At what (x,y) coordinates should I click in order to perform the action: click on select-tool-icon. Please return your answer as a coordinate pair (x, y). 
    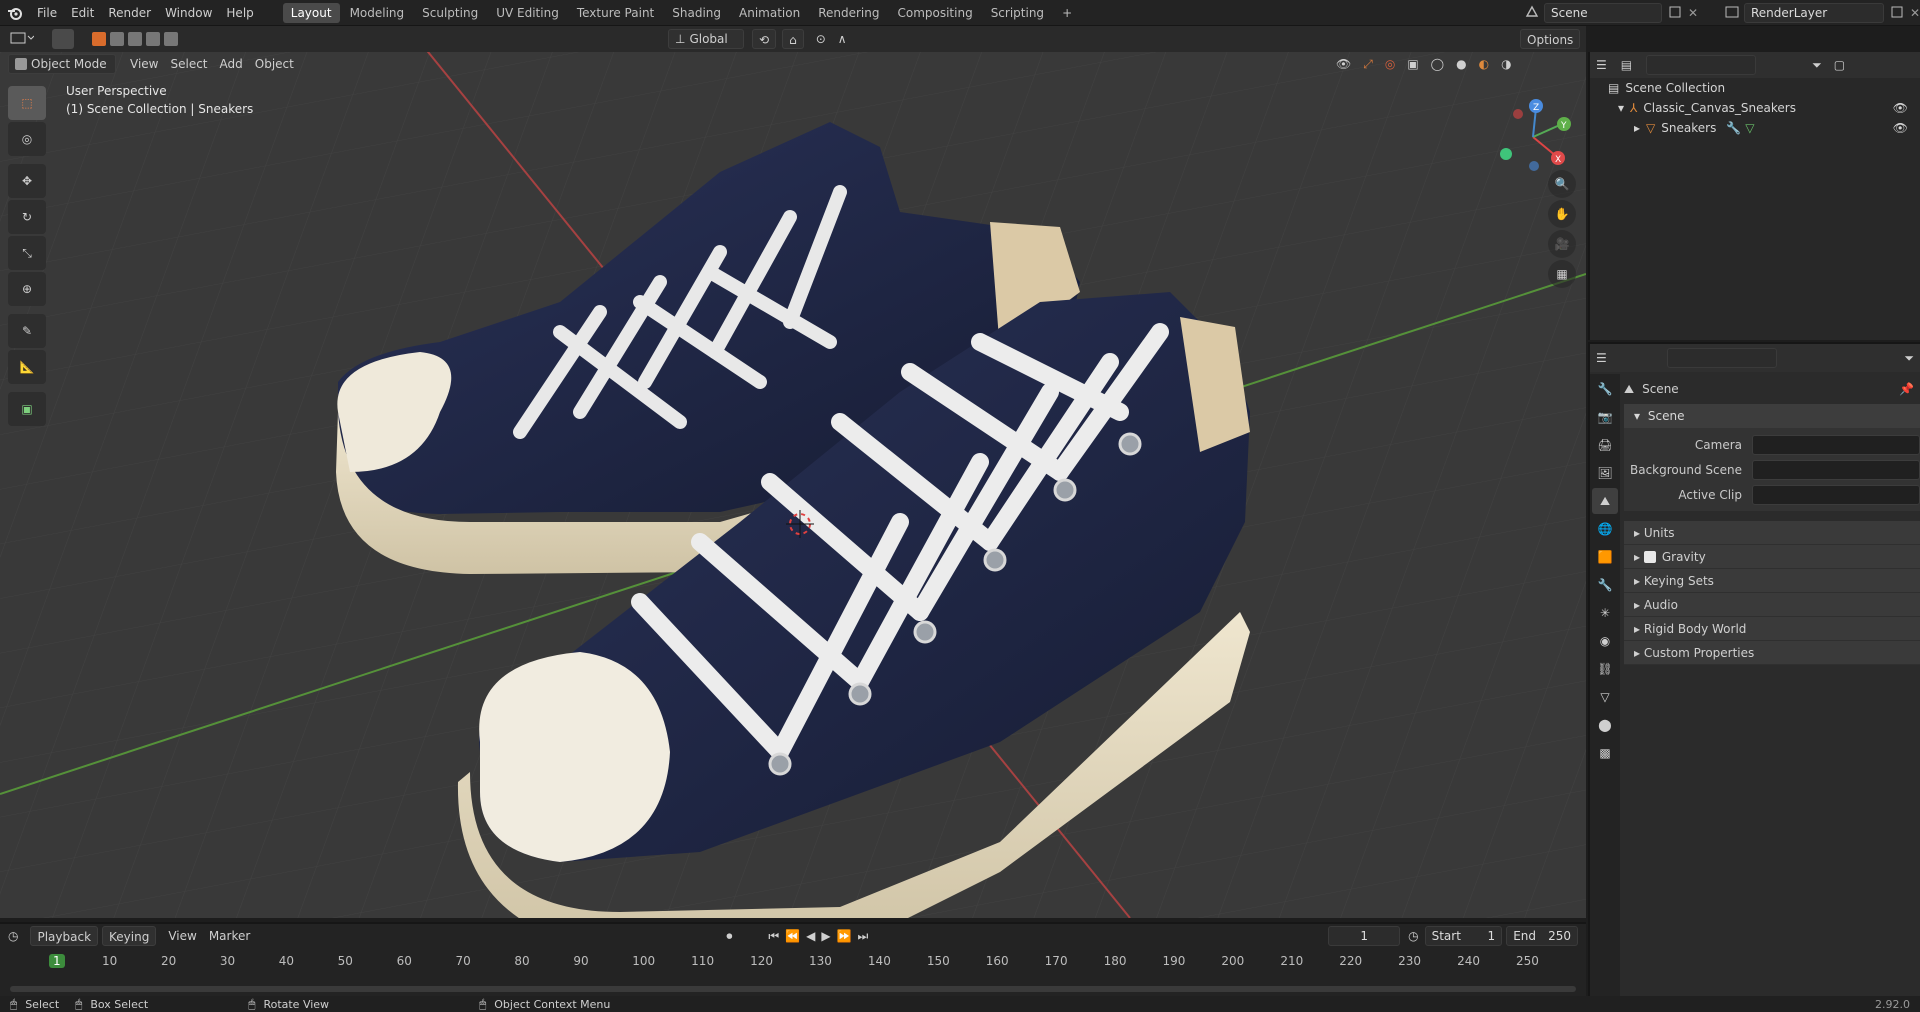
    Looking at the image, I should click on (63, 39).